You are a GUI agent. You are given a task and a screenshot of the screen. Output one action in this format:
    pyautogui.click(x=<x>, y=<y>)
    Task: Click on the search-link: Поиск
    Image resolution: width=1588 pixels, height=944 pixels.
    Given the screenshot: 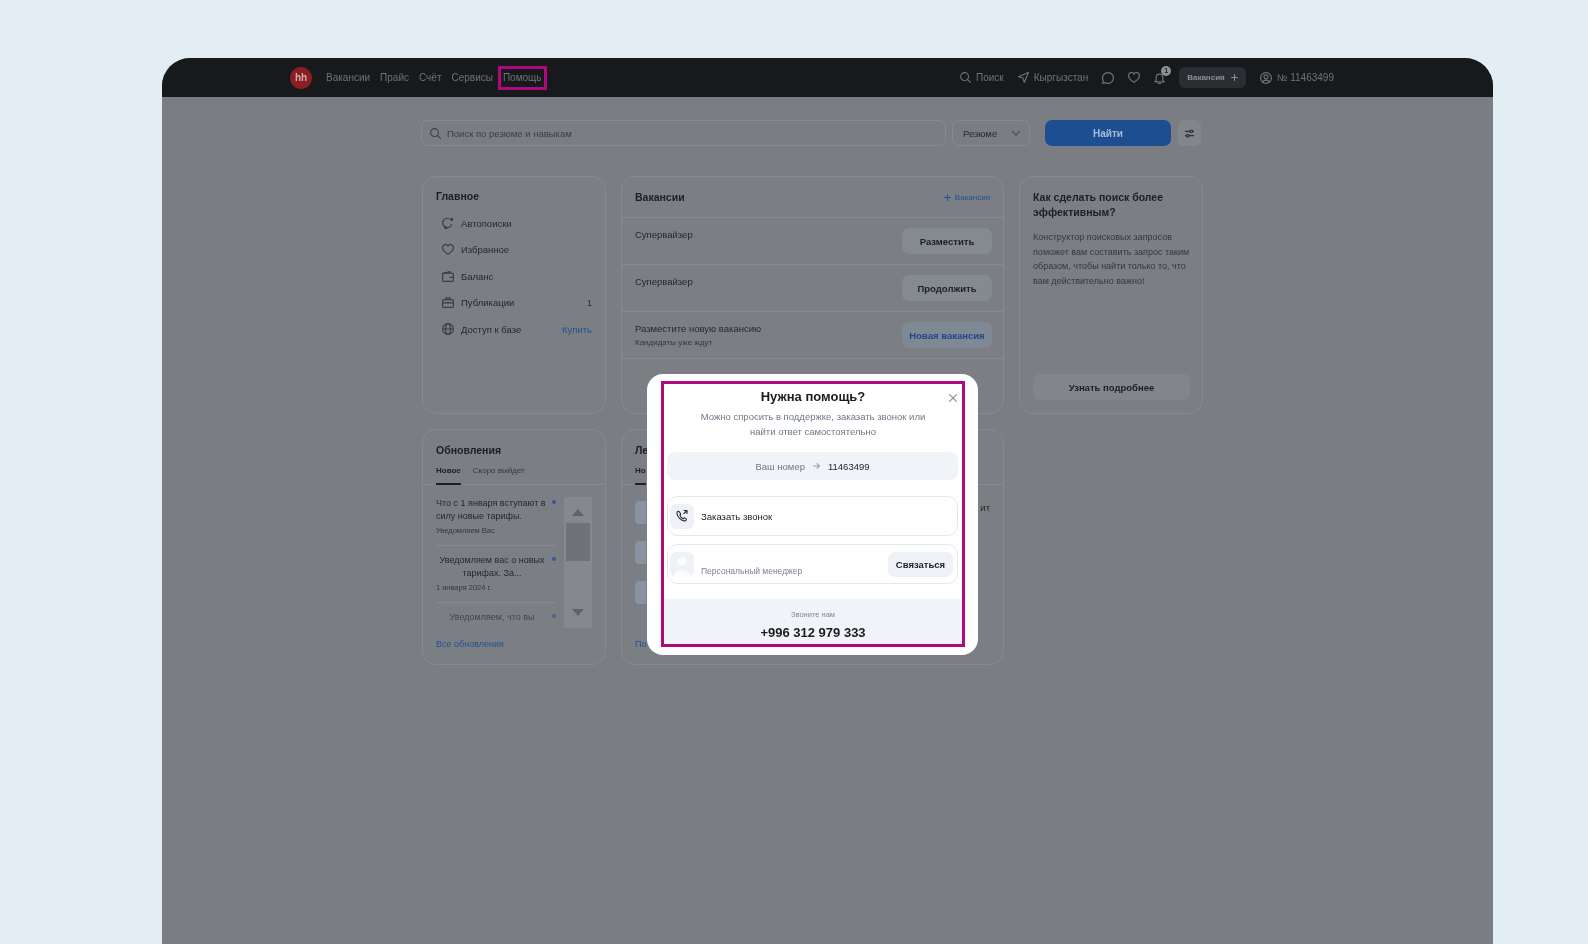 What is the action you would take?
    pyautogui.click(x=982, y=77)
    